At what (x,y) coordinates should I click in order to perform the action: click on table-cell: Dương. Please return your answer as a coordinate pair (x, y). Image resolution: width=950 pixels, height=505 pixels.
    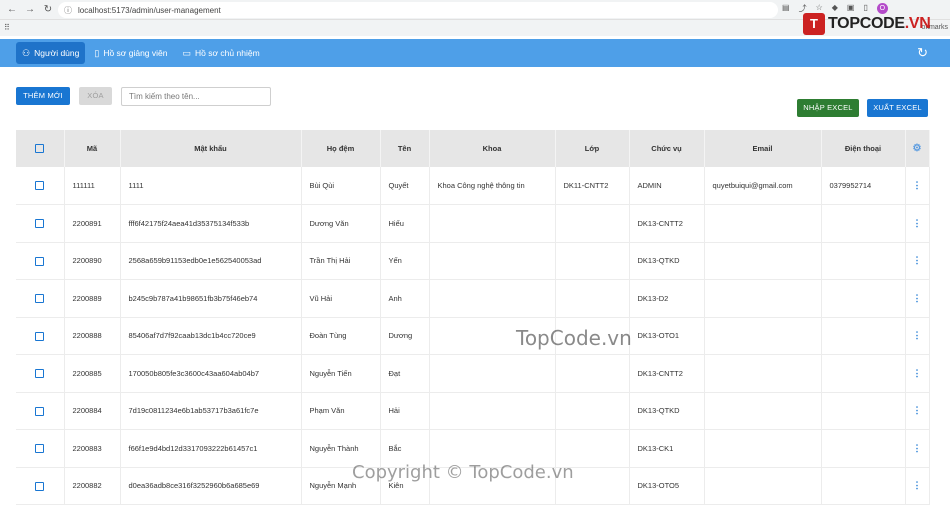
    Looking at the image, I should click on (405, 336).